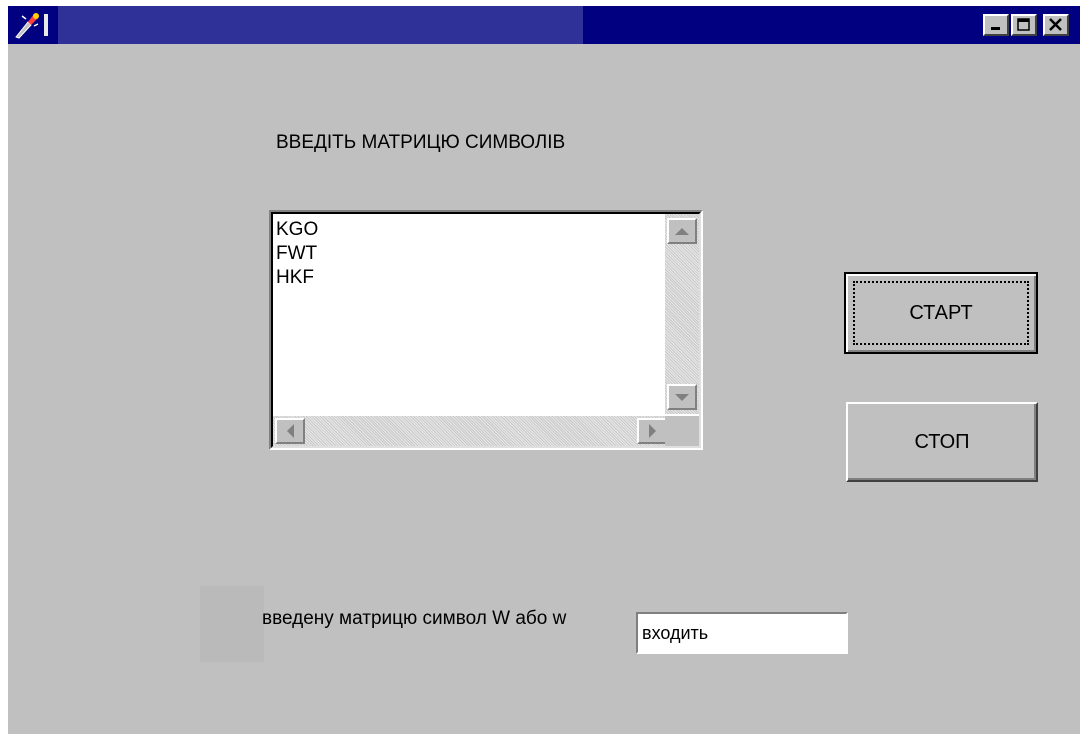  What do you see at coordinates (486, 330) in the screenshot?
I see `matrix-textarea: KGO FWT HKF` at bounding box center [486, 330].